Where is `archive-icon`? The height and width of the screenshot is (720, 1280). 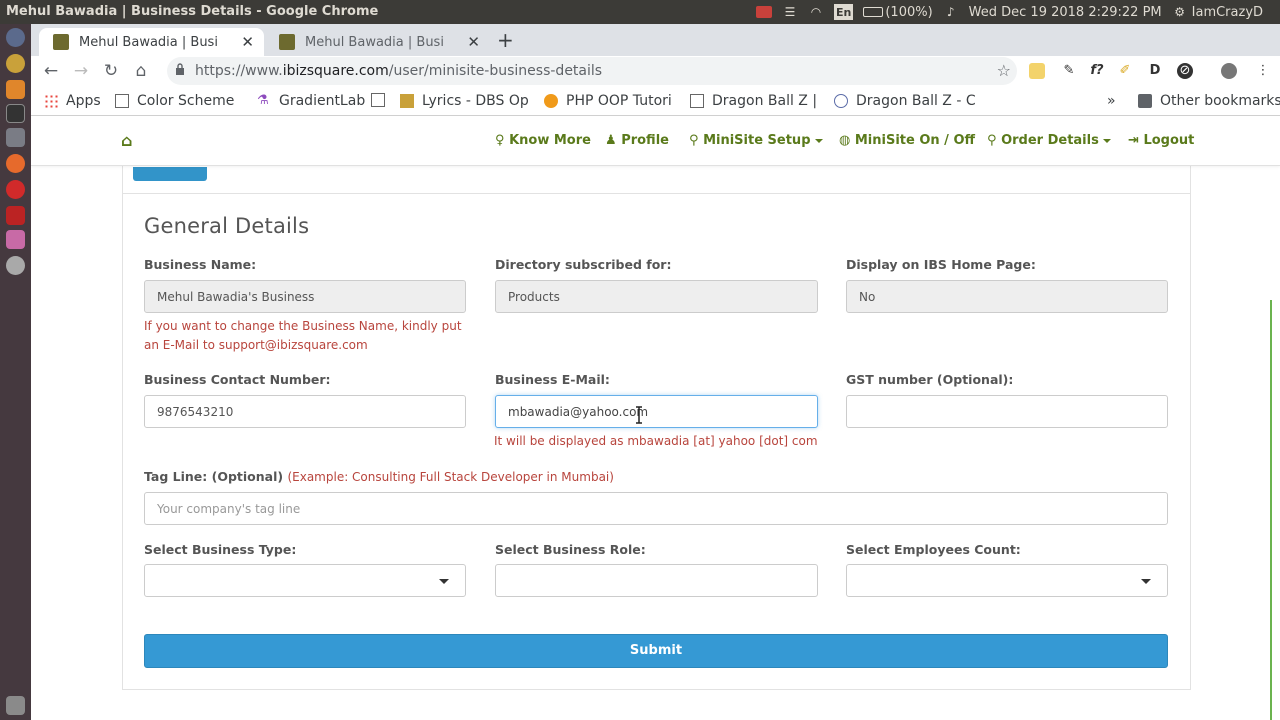 archive-icon is located at coordinates (15, 239).